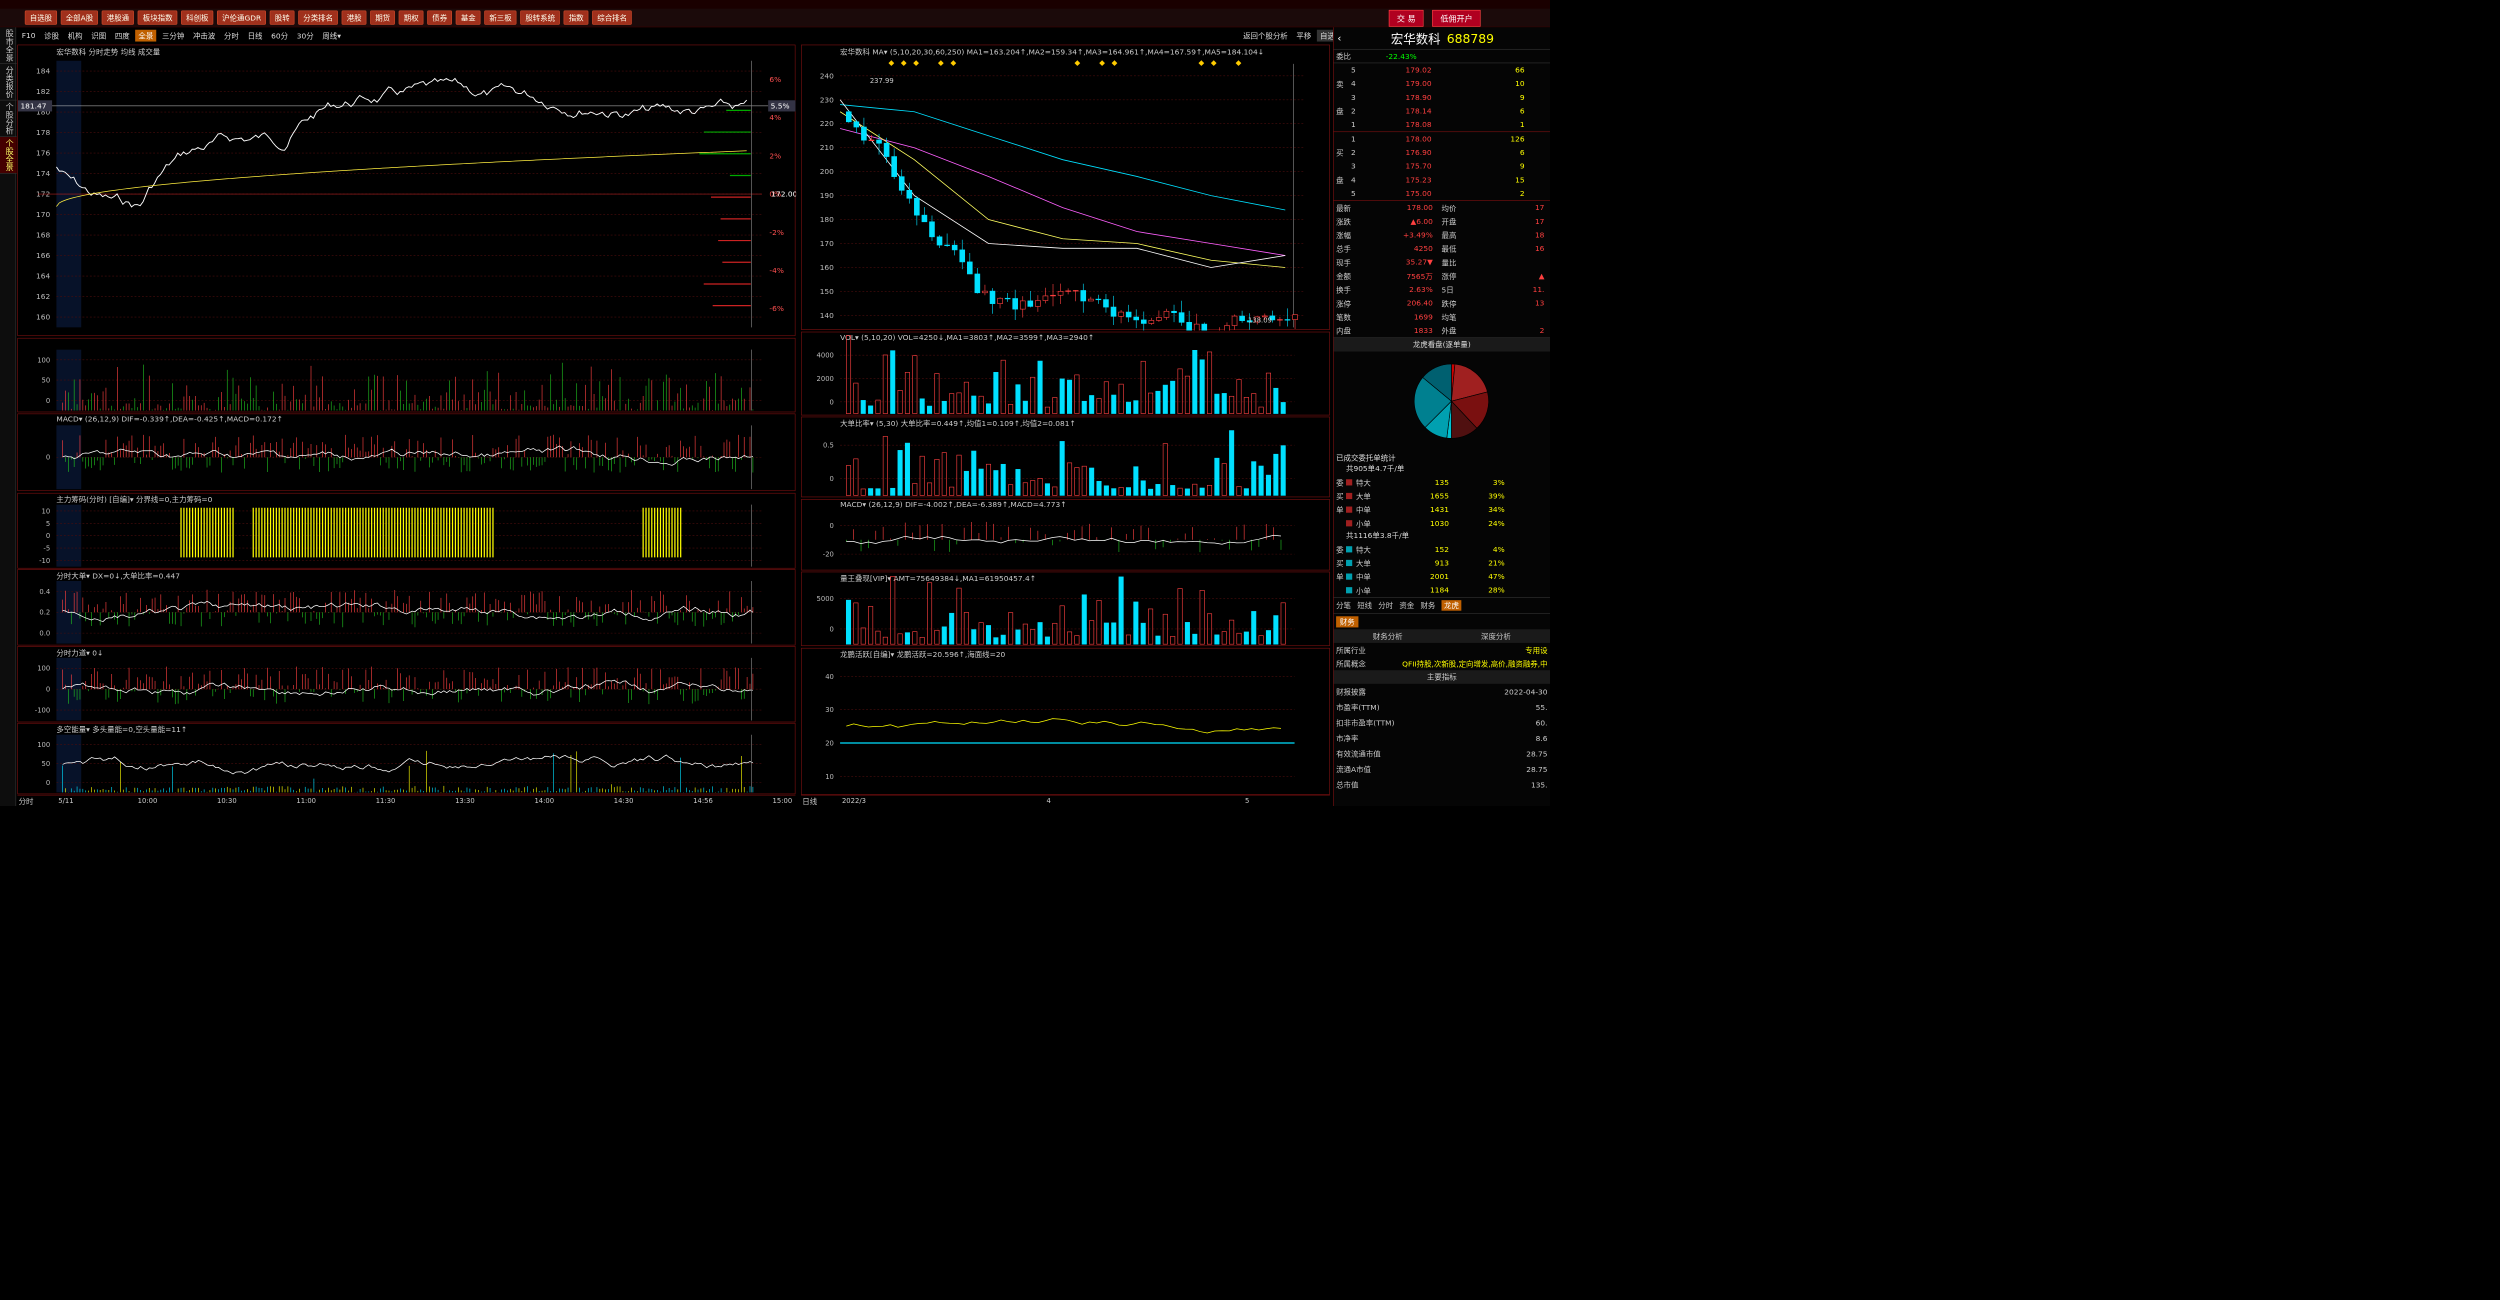 Image resolution: width=2500 pixels, height=1300 pixels. I want to click on stat-value: 11., so click(1538, 289).